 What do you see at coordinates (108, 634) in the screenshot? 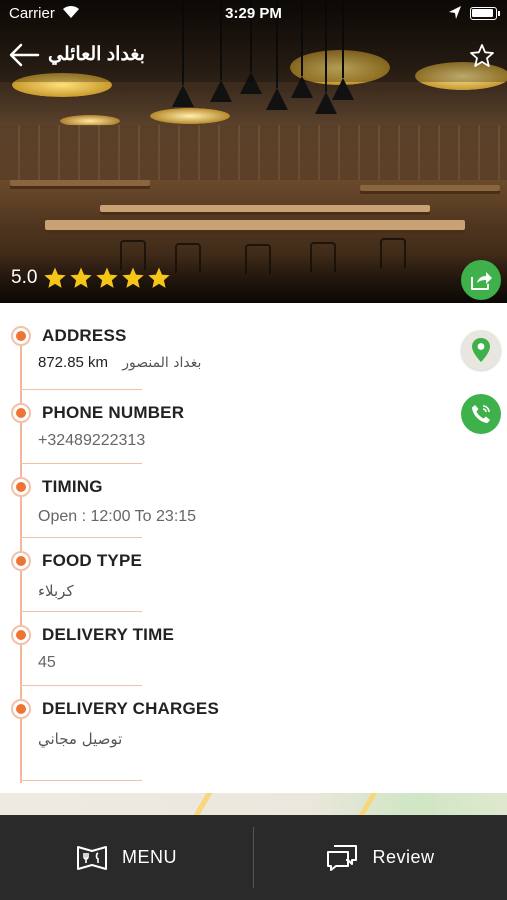
I see `delivery-time-label: DELIVERY TIME` at bounding box center [108, 634].